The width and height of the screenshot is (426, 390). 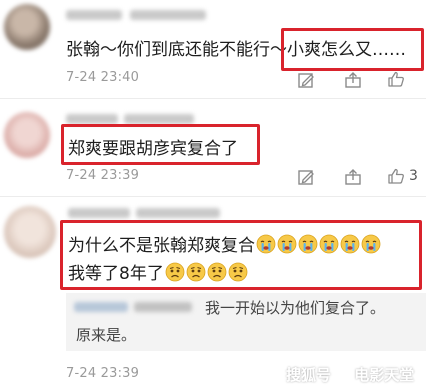 I want to click on comment-text-line1: 为什么不是张翰郑爽复合, so click(x=224, y=243).